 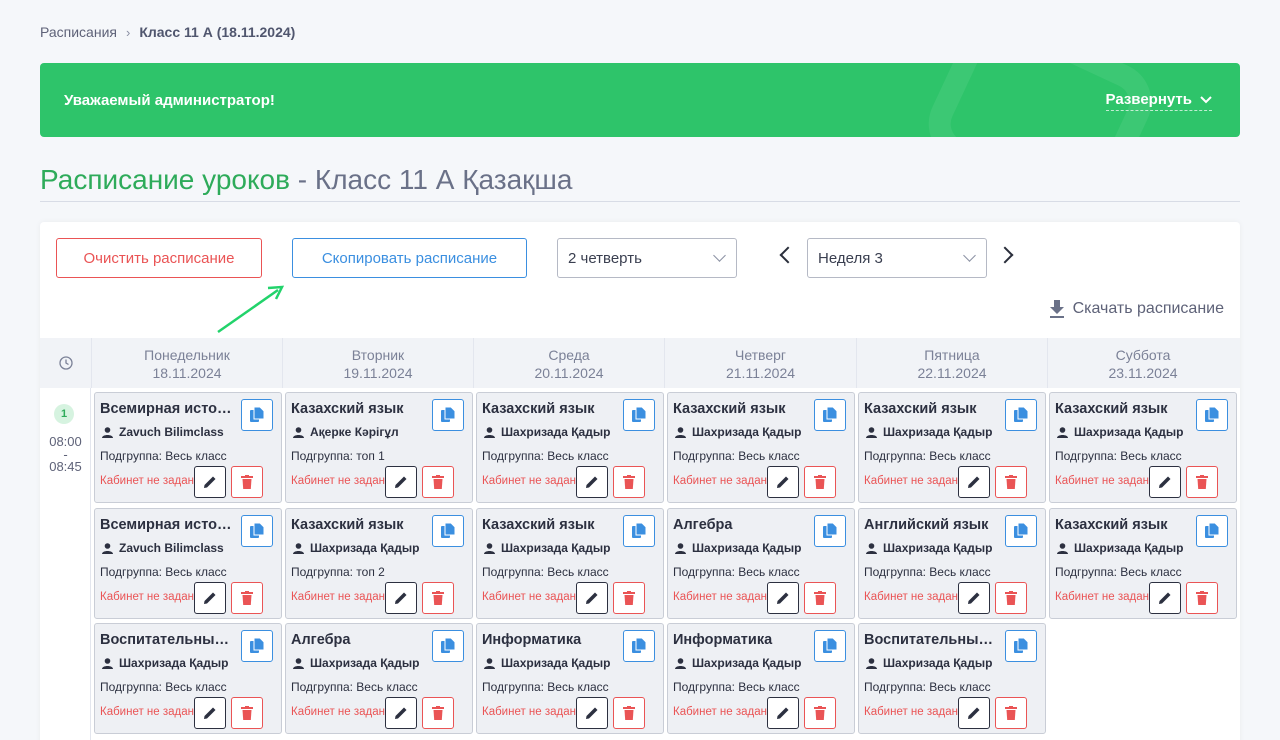 I want to click on copy-icon, so click(x=257, y=645).